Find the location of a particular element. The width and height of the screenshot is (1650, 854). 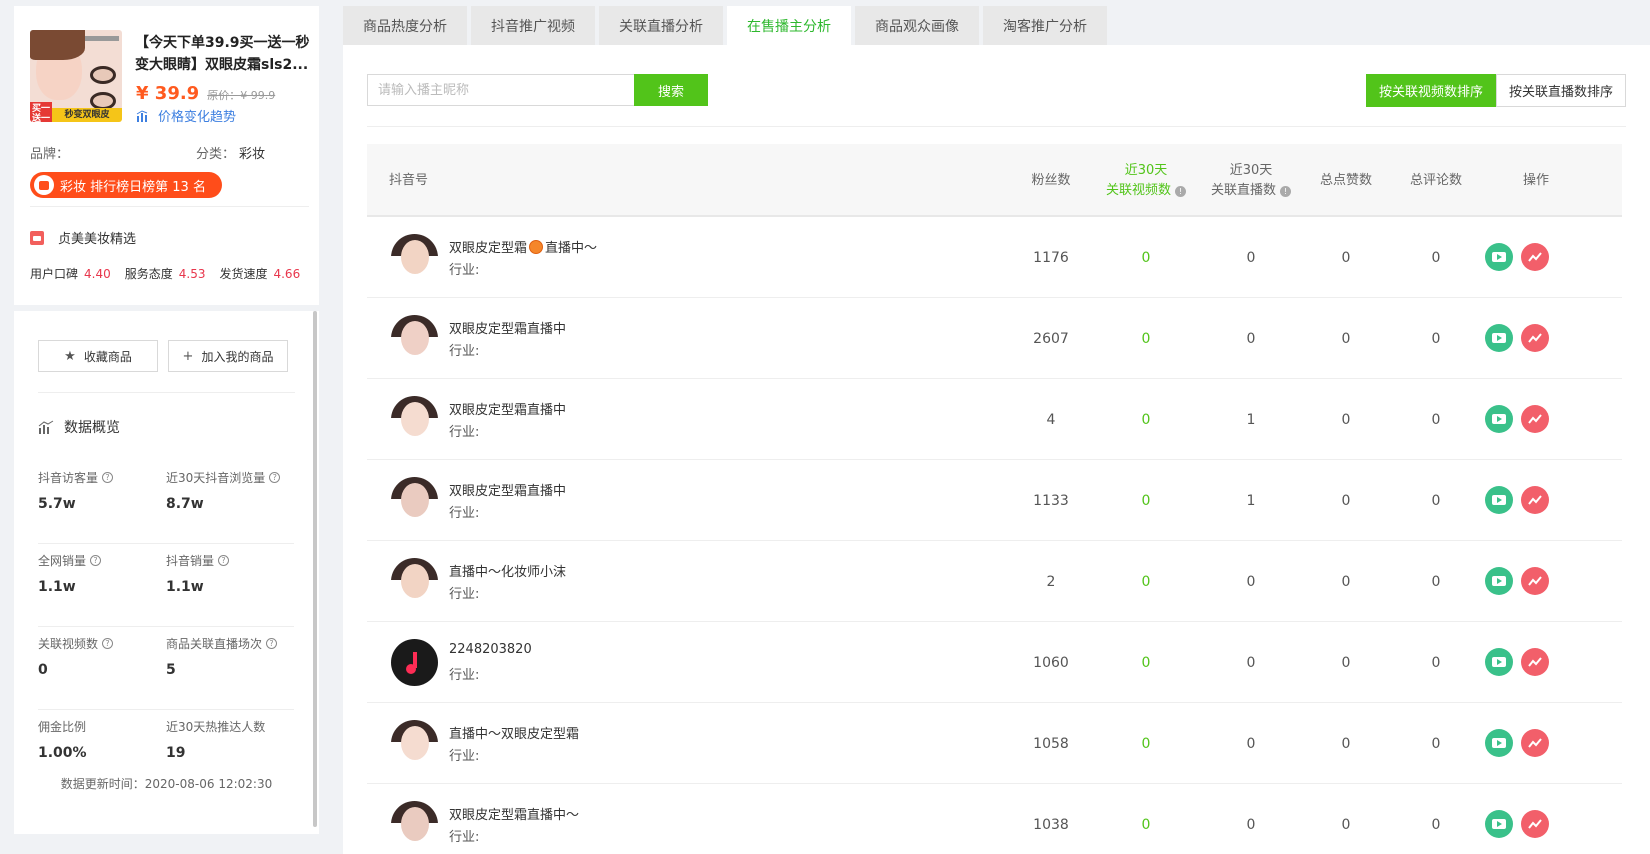

rank-badge: 彩妆 排行榜日榜第 13 名 is located at coordinates (126, 185).